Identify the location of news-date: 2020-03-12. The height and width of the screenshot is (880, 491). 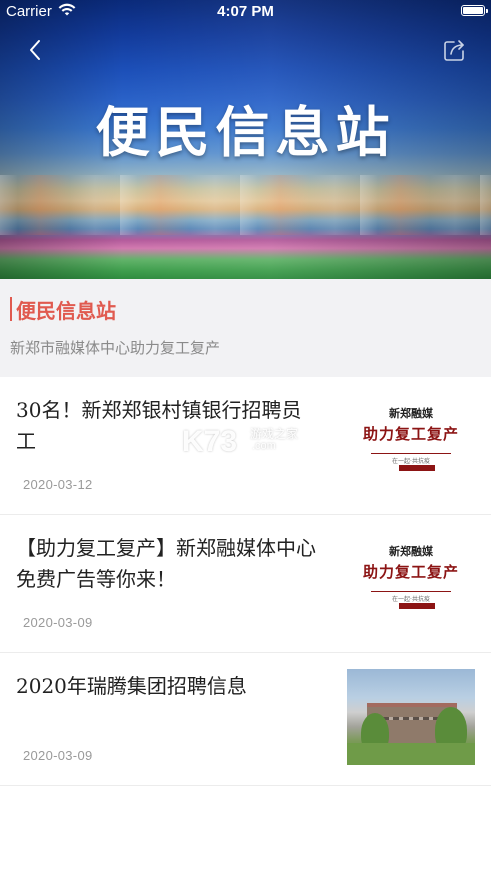
(58, 484).